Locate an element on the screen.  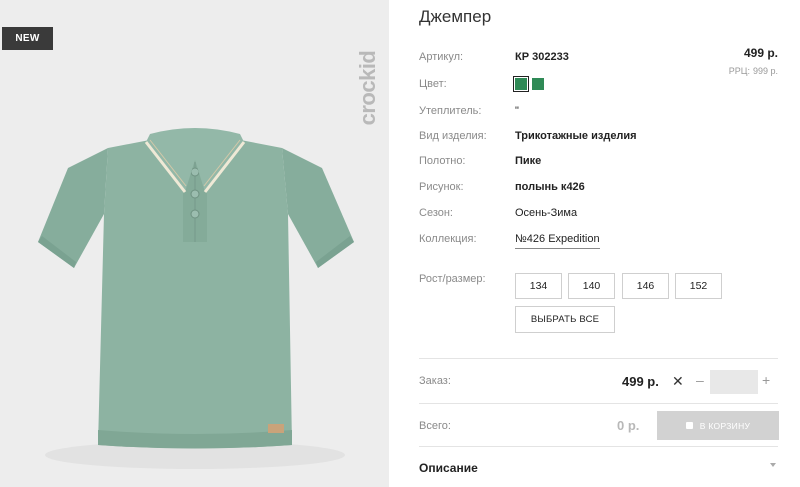
order-price: 499 р. is located at coordinates (640, 381).